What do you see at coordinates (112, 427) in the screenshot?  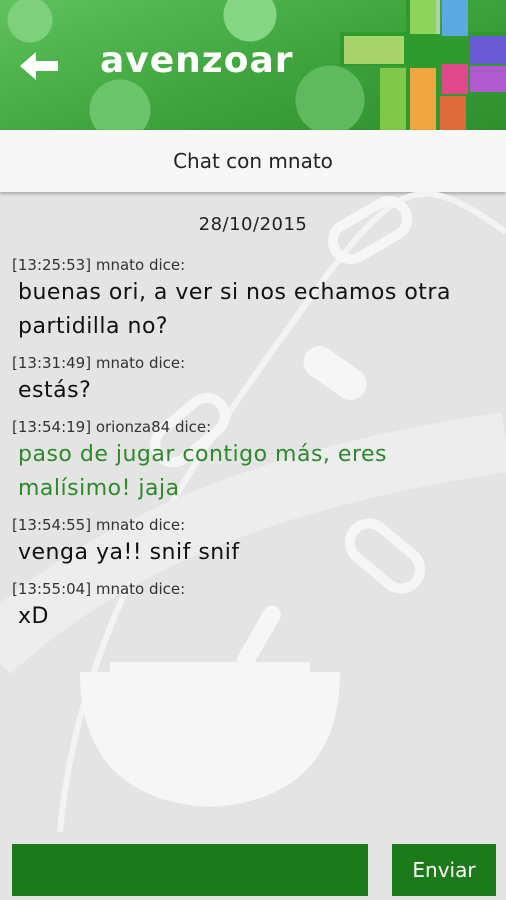 I see `message-meta: [13:54:19] orionza84 dice:` at bounding box center [112, 427].